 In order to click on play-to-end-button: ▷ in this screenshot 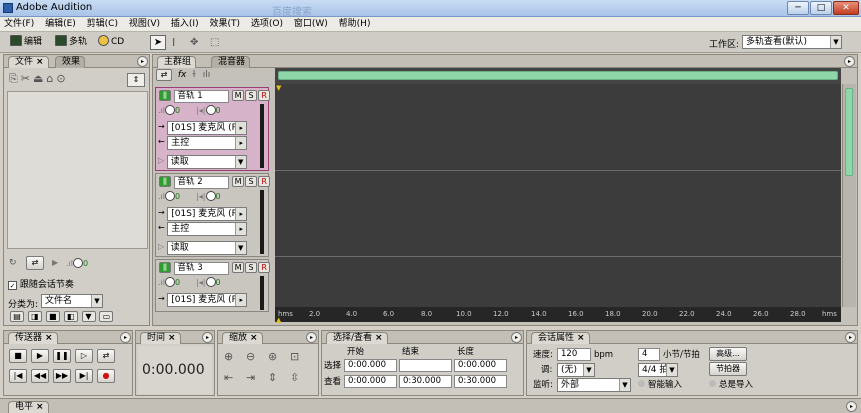, I will do `click(84, 356)`.